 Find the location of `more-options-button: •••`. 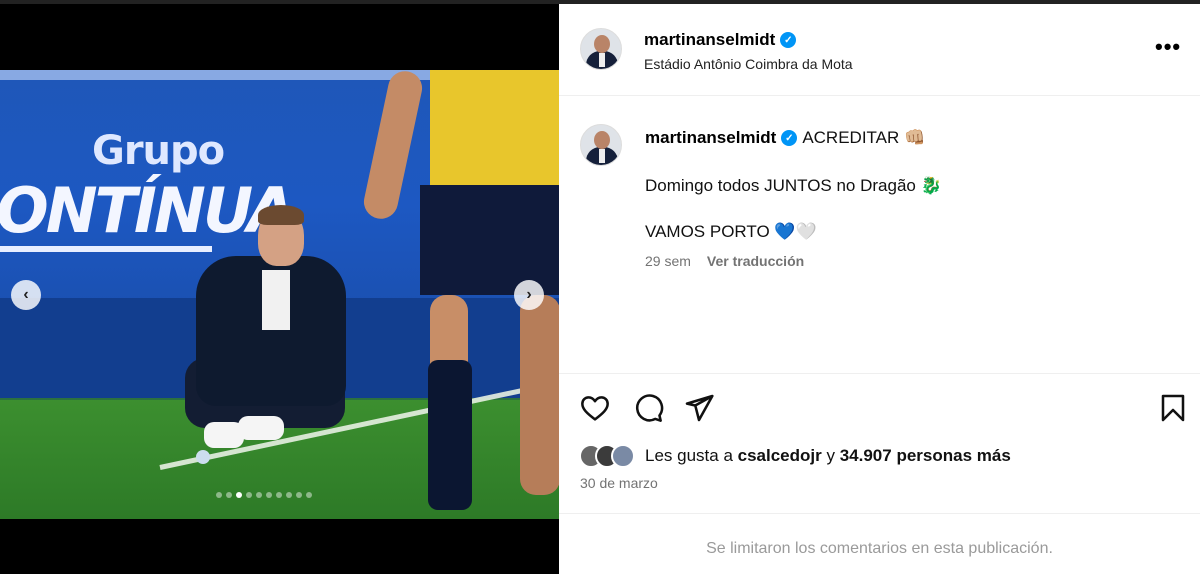

more-options-button: ••• is located at coordinates (1168, 47).